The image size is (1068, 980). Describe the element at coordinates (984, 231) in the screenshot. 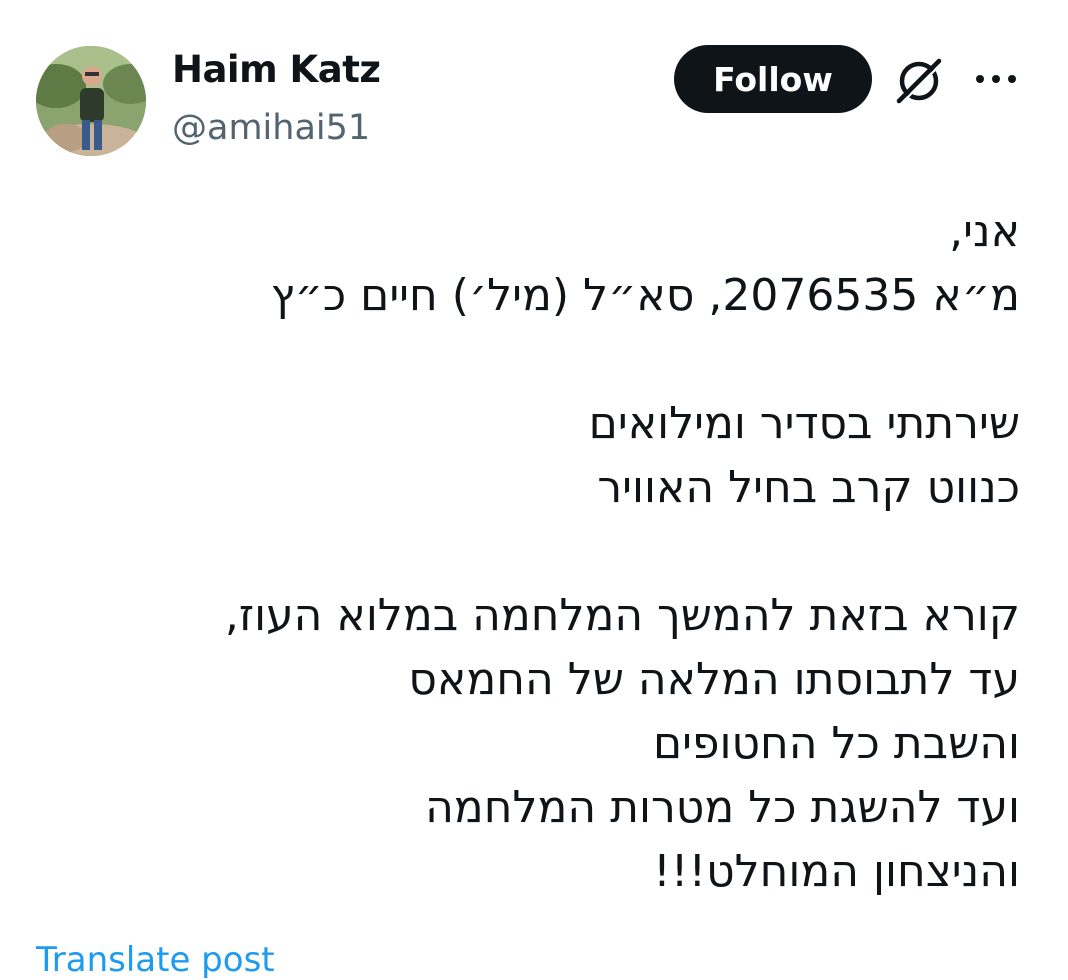

I see `tweet-line: אני,` at that location.